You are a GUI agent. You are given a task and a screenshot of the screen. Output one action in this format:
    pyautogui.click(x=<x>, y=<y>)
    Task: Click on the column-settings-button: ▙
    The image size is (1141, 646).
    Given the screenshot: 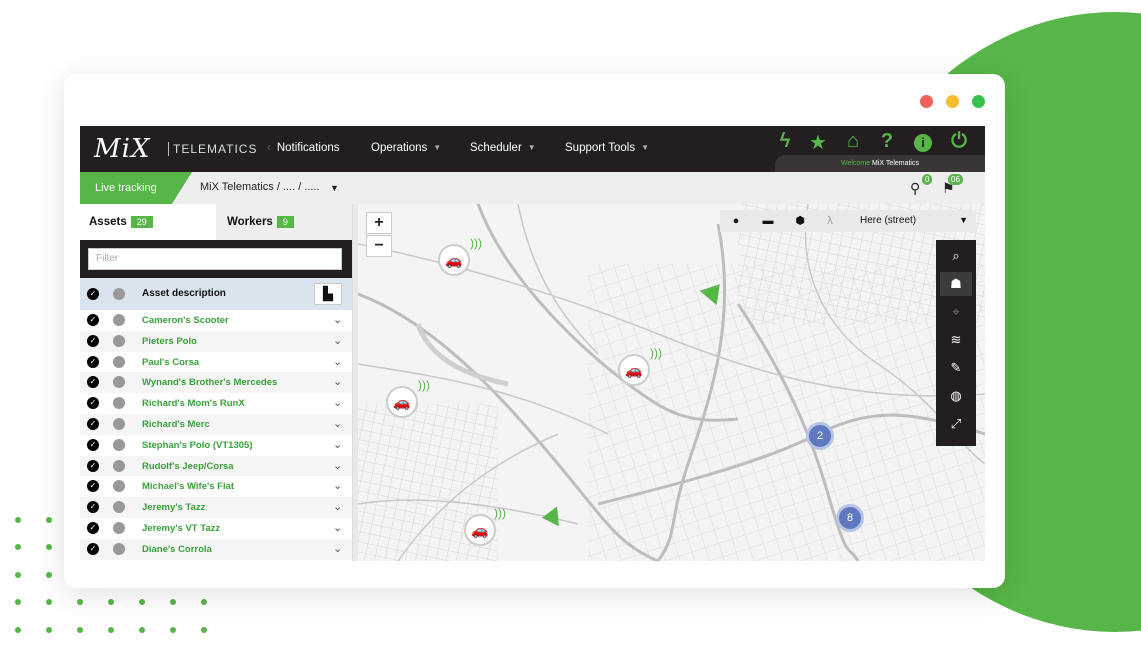 What is the action you would take?
    pyautogui.click(x=328, y=294)
    